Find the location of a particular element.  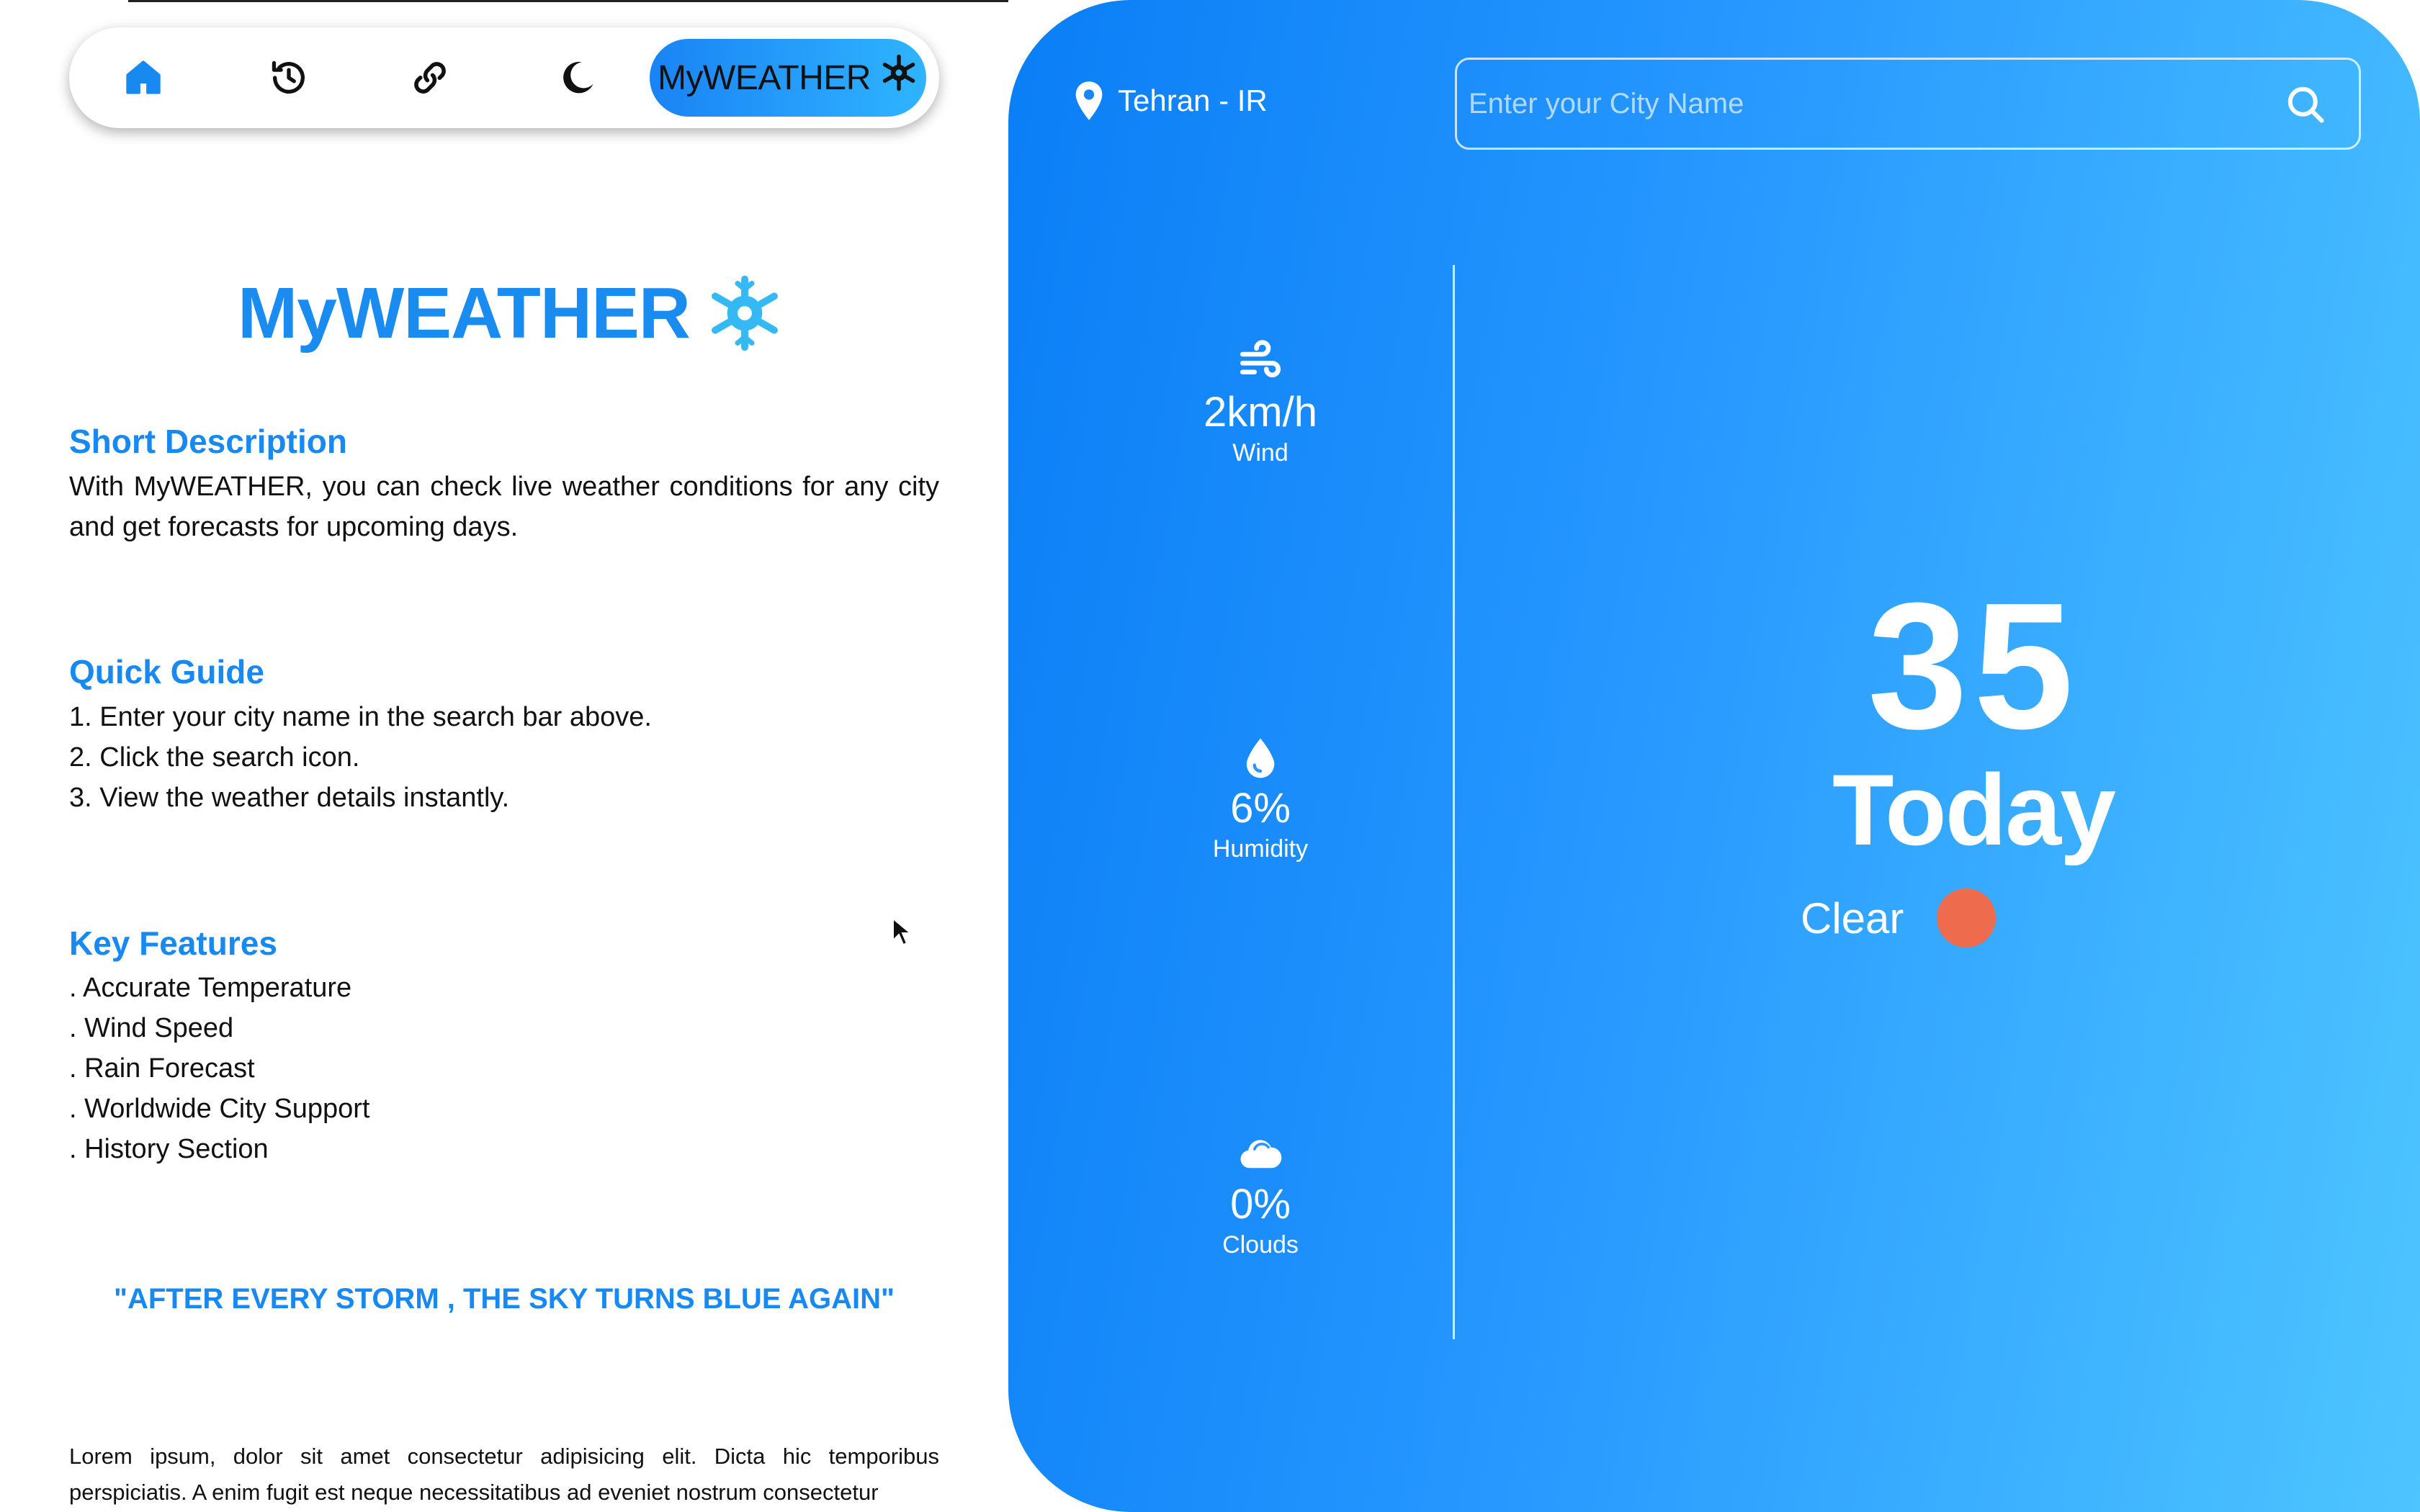

app-logo: MyWEATHER is located at coordinates (511, 313).